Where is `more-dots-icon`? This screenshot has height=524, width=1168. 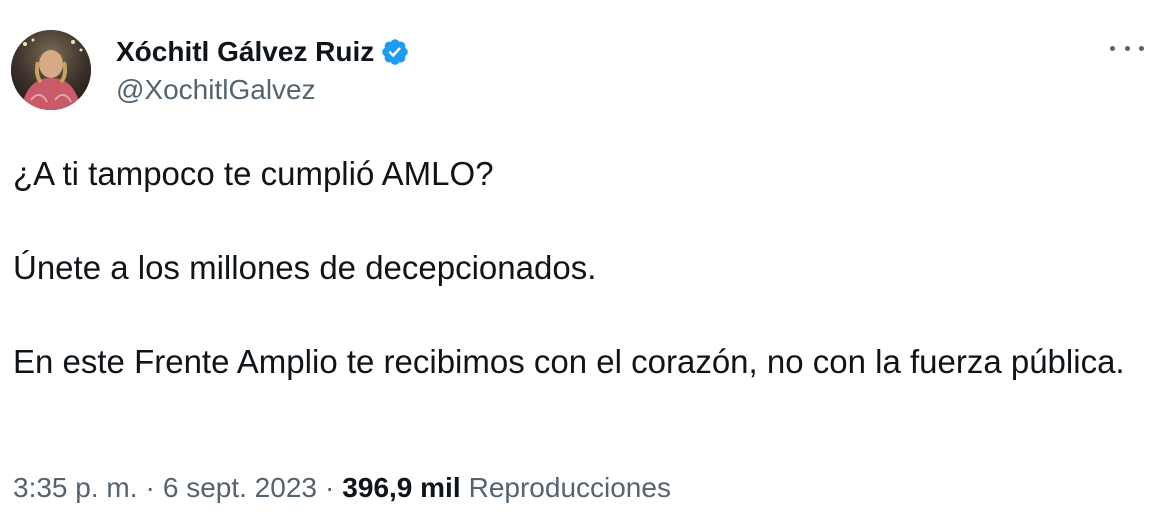
more-dots-icon is located at coordinates (1127, 48).